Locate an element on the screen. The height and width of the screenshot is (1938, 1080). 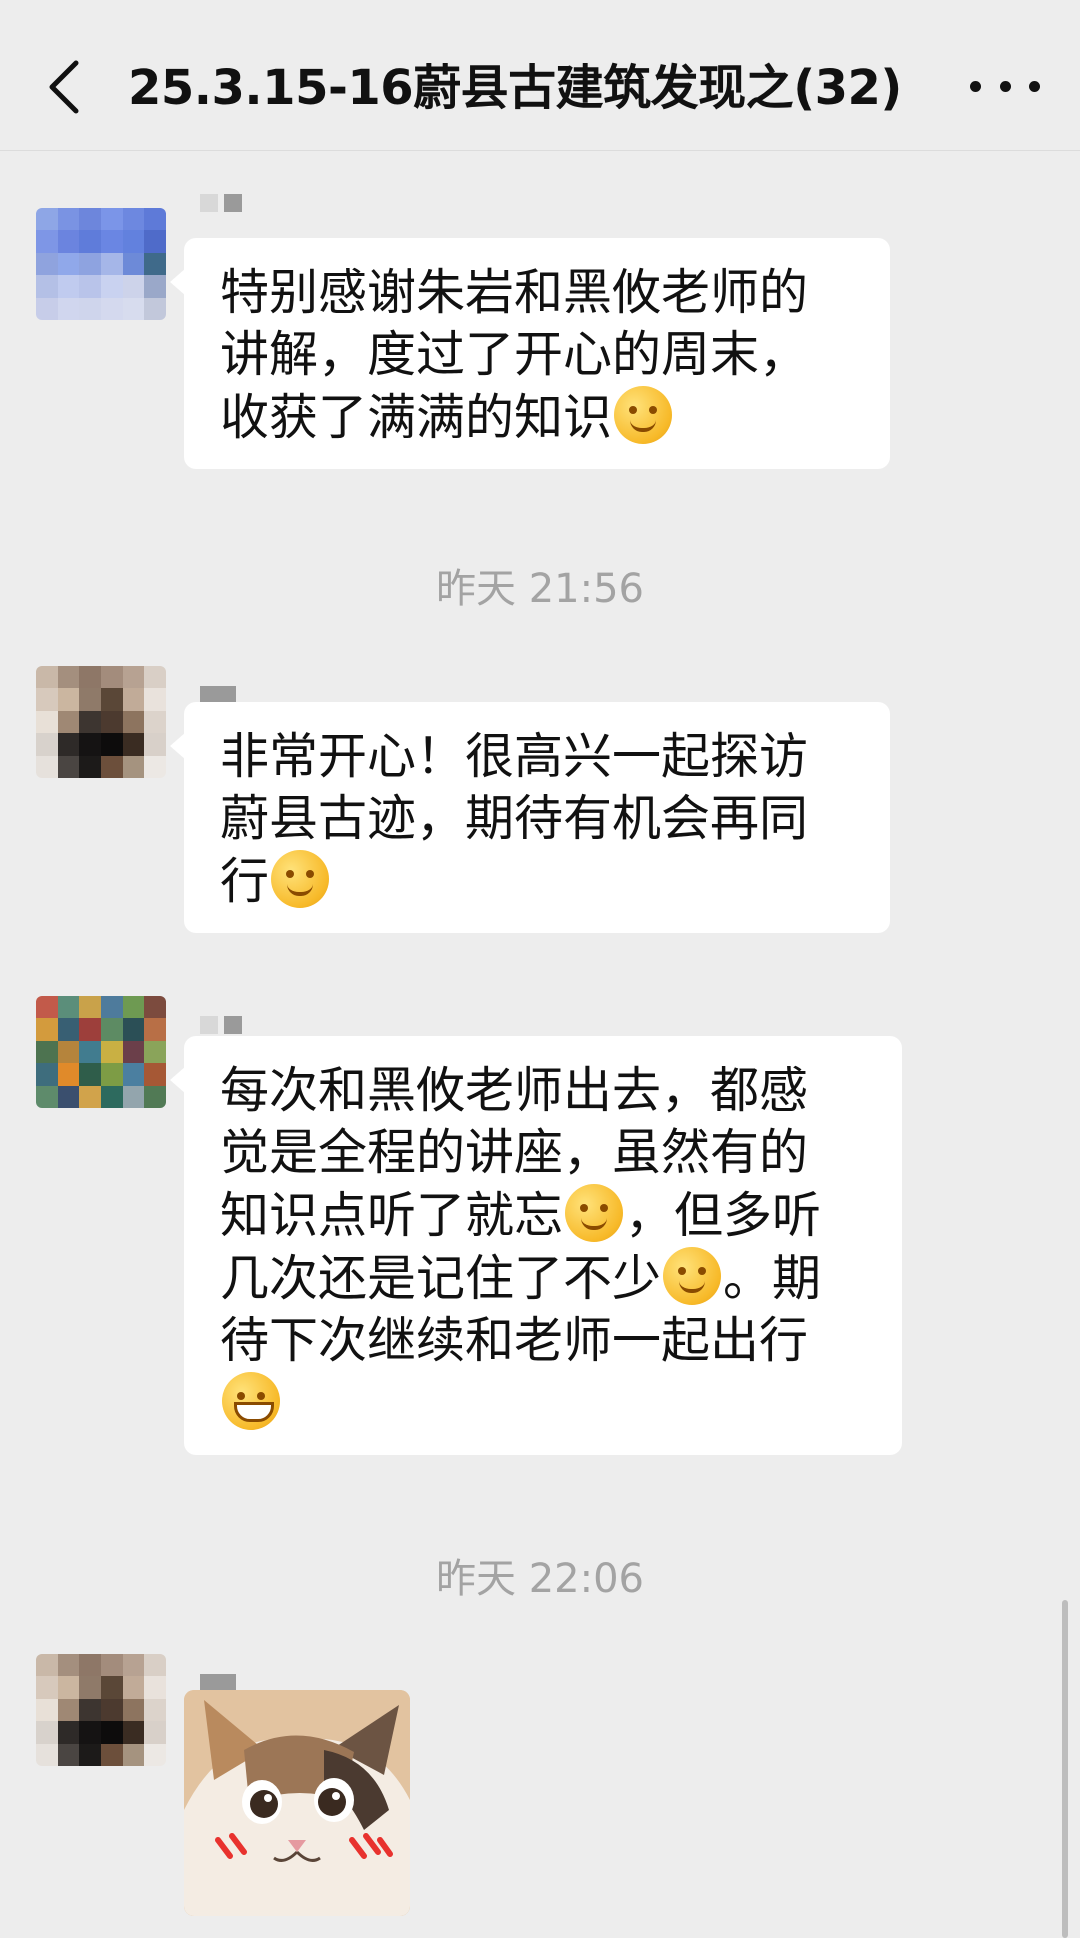
message-line: 每次和黑攸老师出去，都感 is located at coordinates (514, 1090).